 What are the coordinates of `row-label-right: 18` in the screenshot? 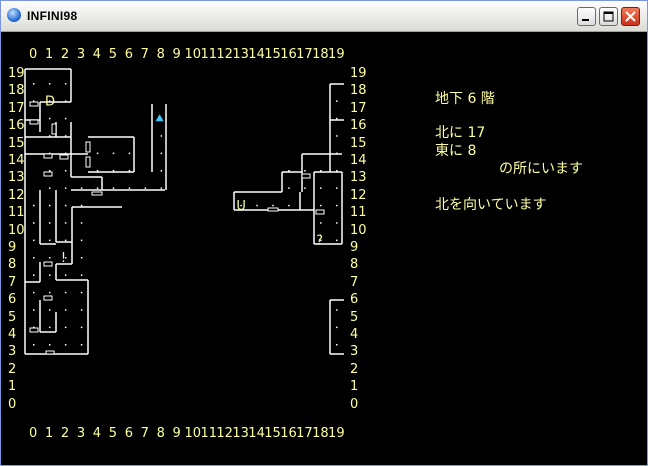 It's located at (358, 91).